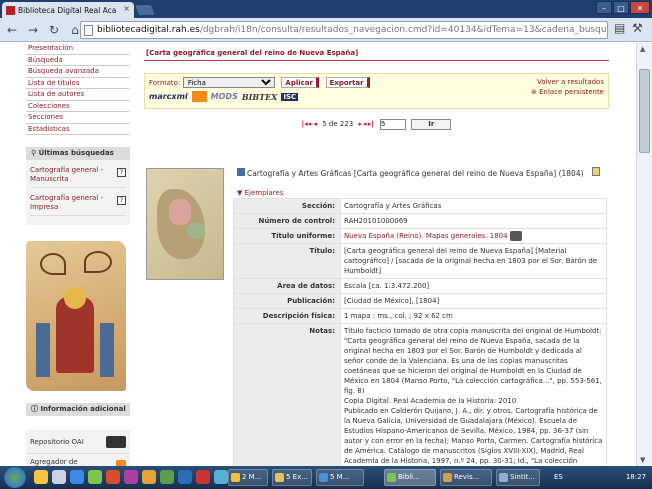 This screenshot has height=489, width=652. What do you see at coordinates (567, 92) in the screenshot?
I see `persistent-link: ⊛ Enlace persistente` at bounding box center [567, 92].